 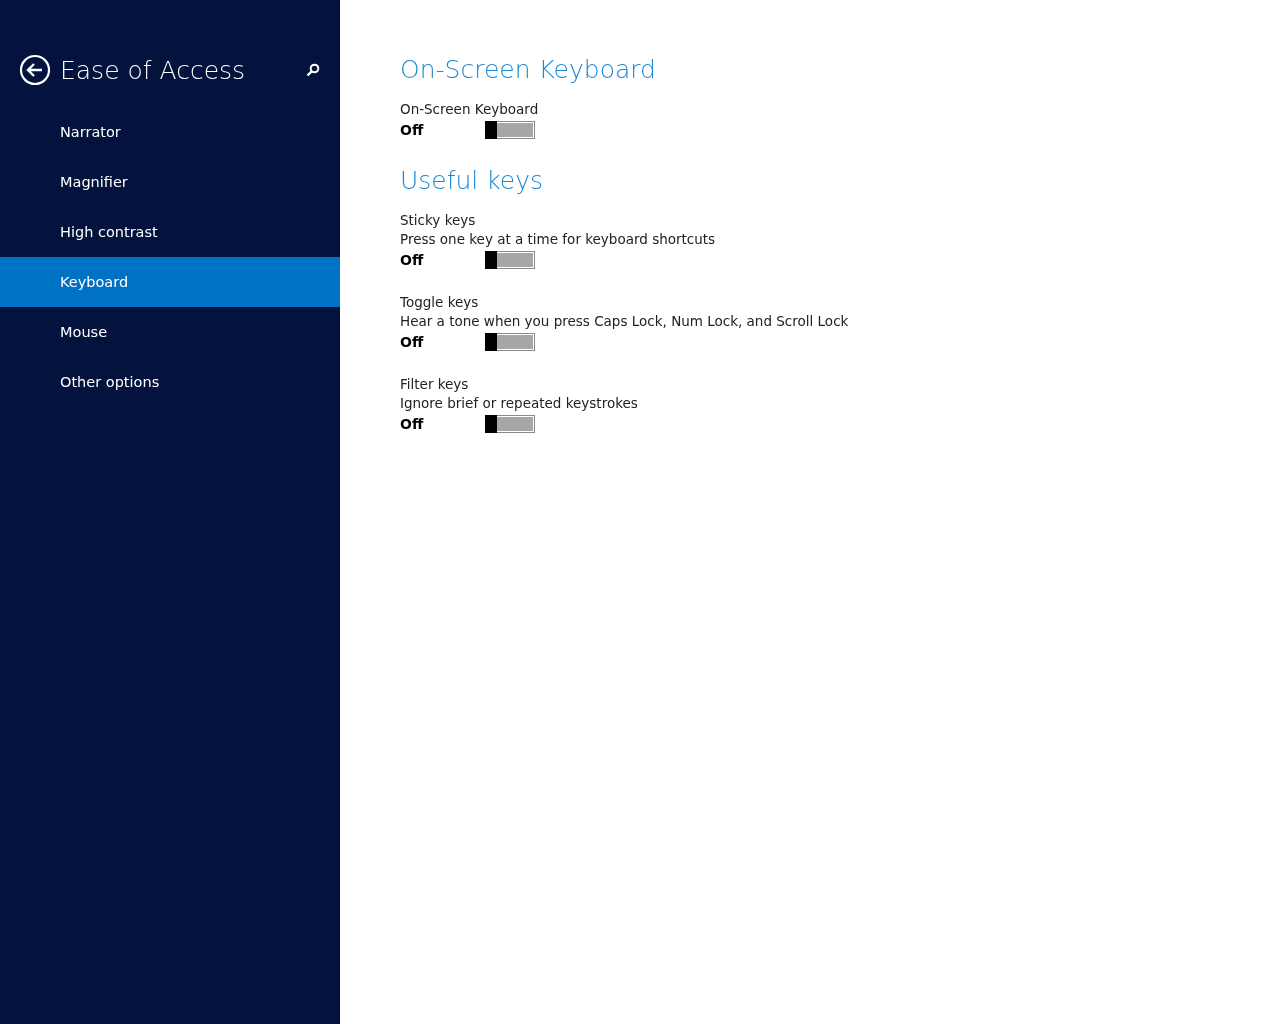 What do you see at coordinates (519, 403) in the screenshot?
I see `setting-description: Ignore brief or repeated keystrokes` at bounding box center [519, 403].